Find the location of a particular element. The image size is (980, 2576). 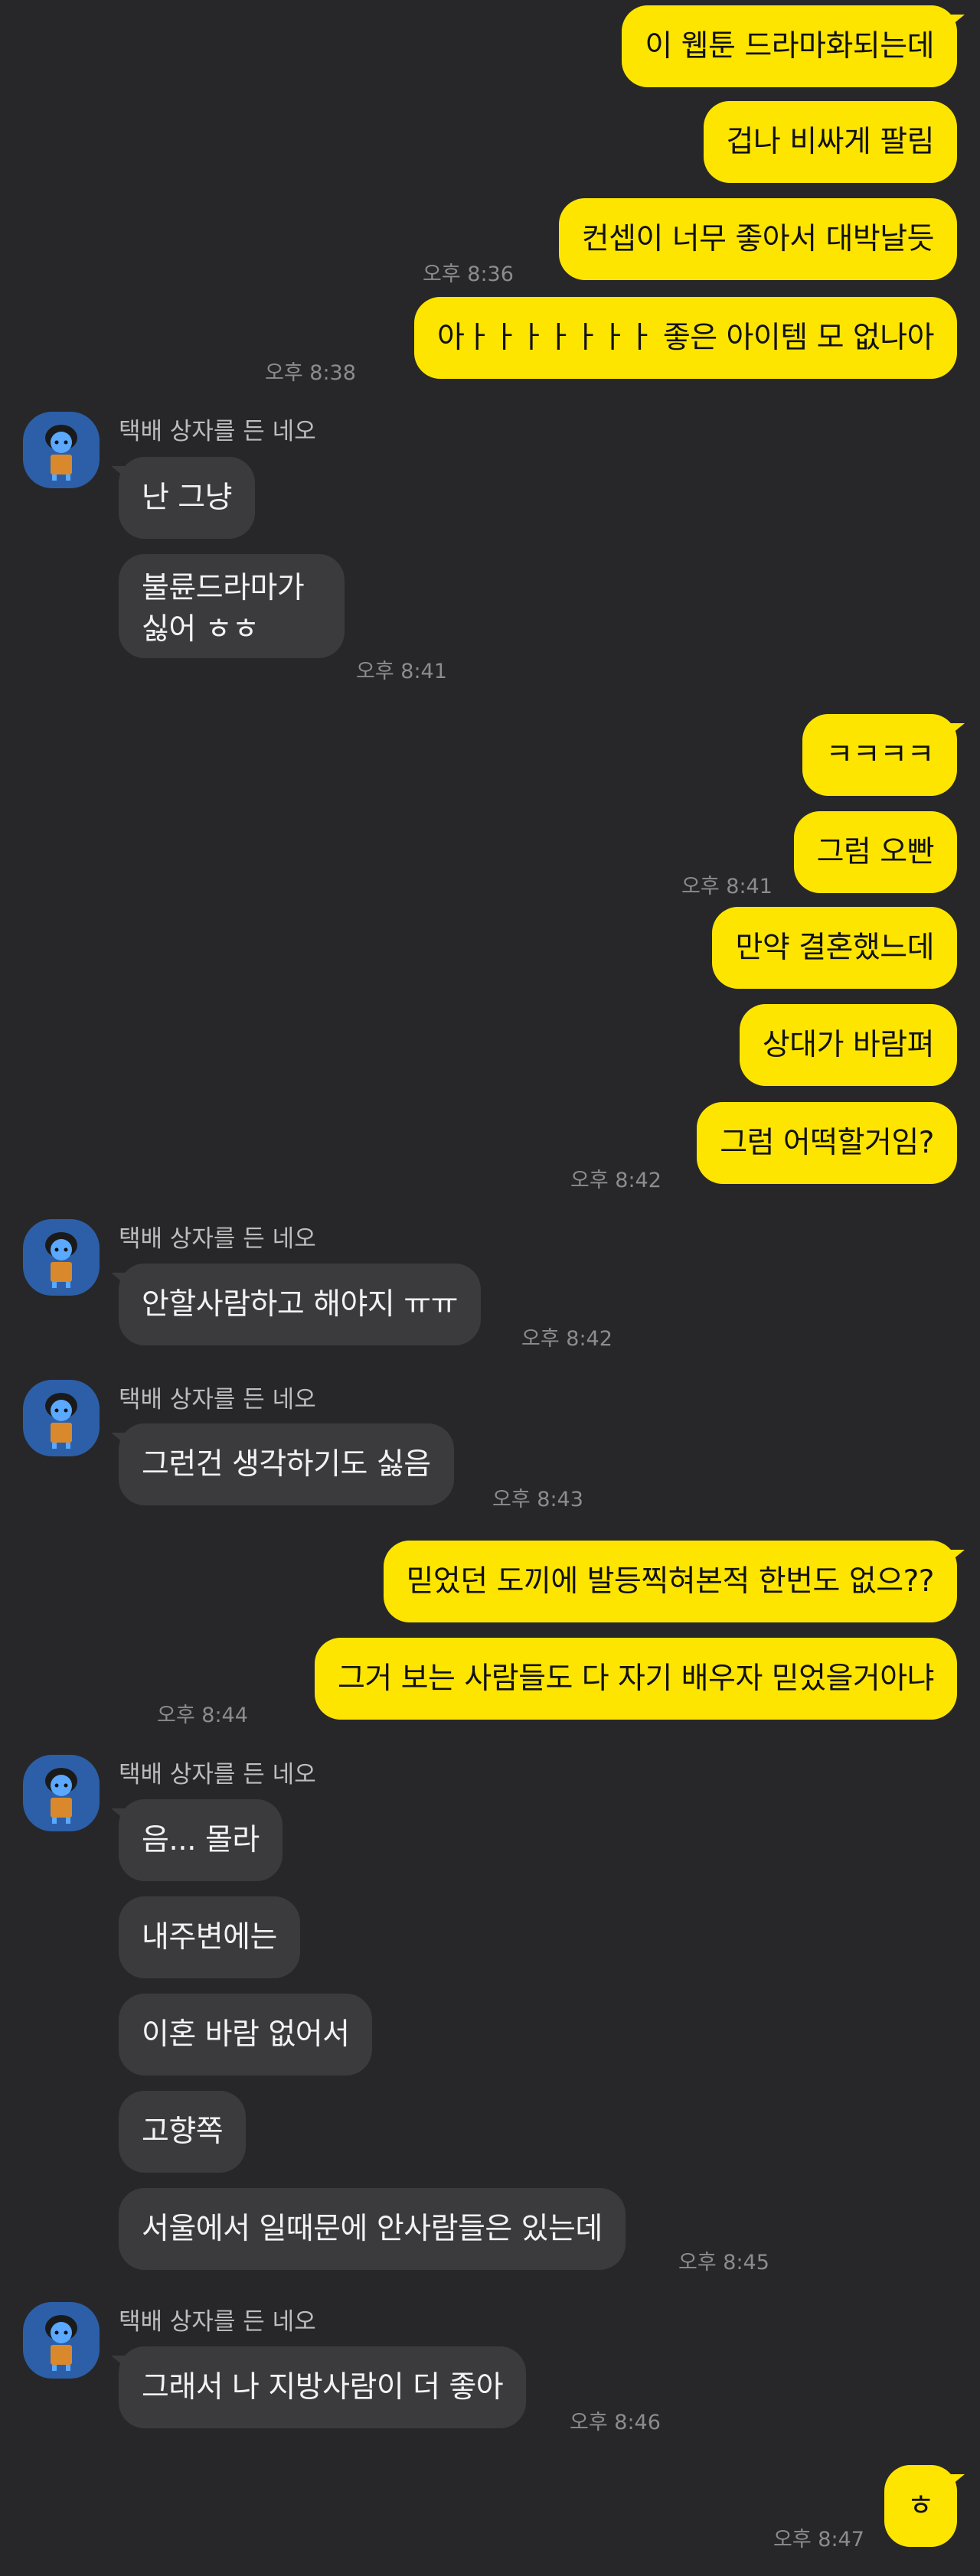

message-text: 아ㅏㅏㅏㅏㅏㅏㅏ 좋은 아이템 모 없나아 is located at coordinates (685, 338).